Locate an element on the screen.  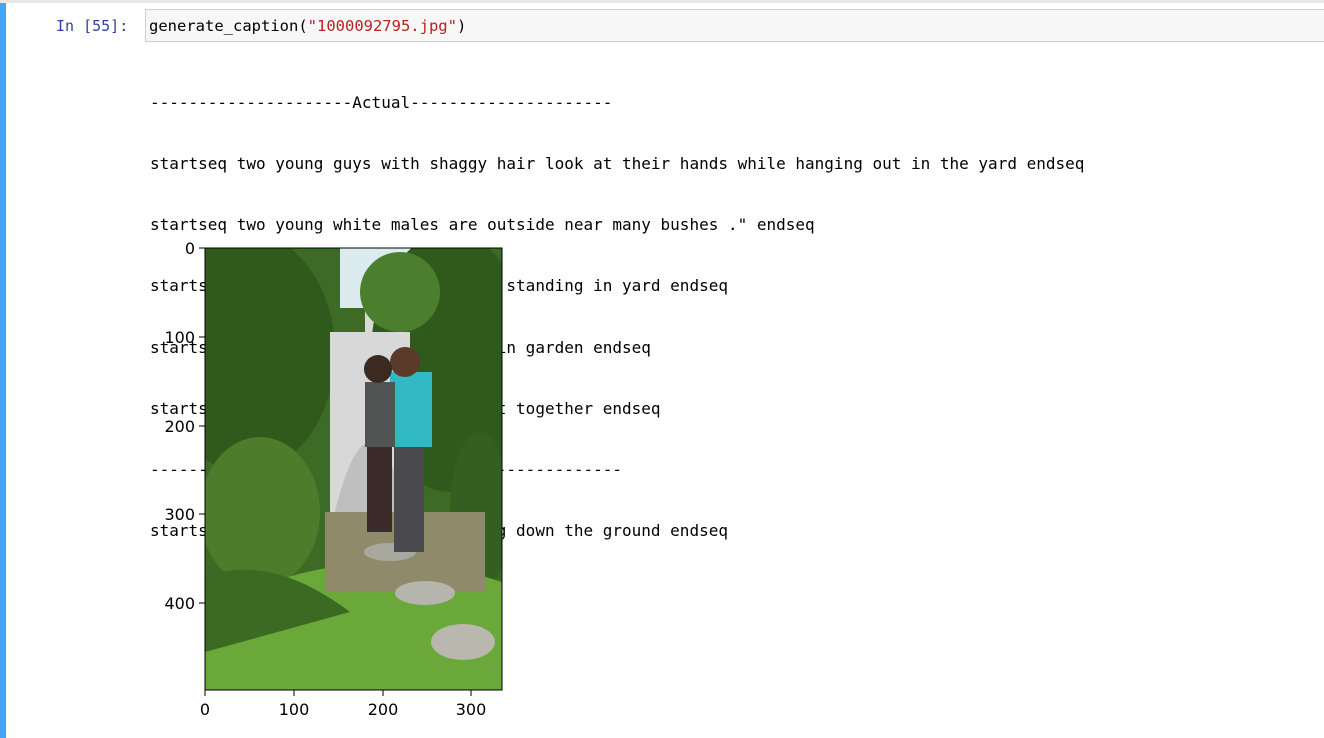
function-name: generate_caption is located at coordinates (224, 26).